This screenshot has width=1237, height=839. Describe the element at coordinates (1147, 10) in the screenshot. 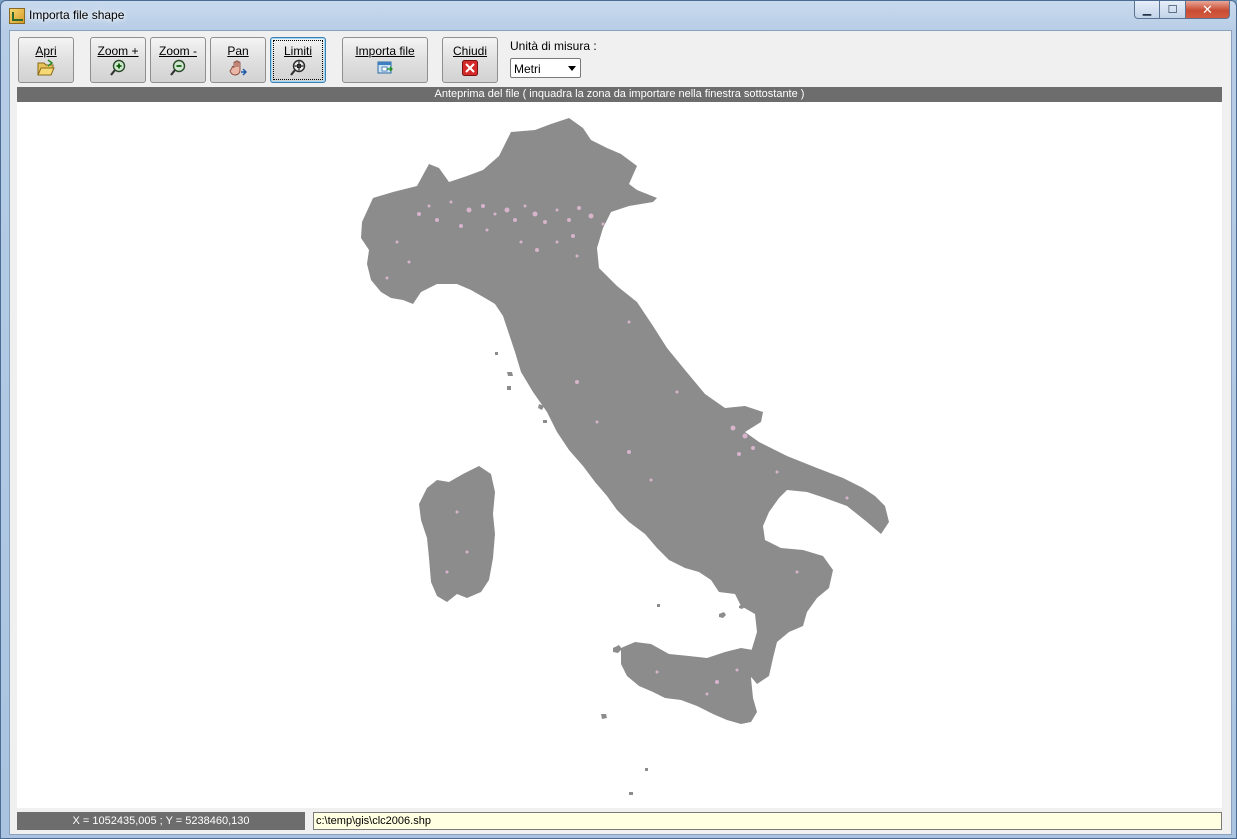

I see `minimize-button: ▁` at that location.